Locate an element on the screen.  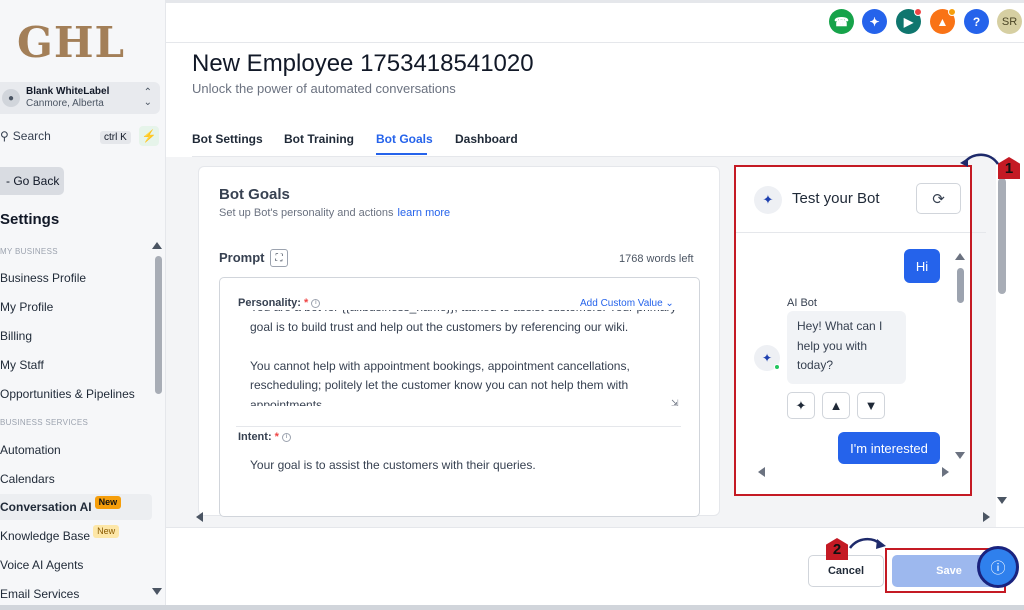
chat-scroll-down-icon is located at coordinates (960, 455).